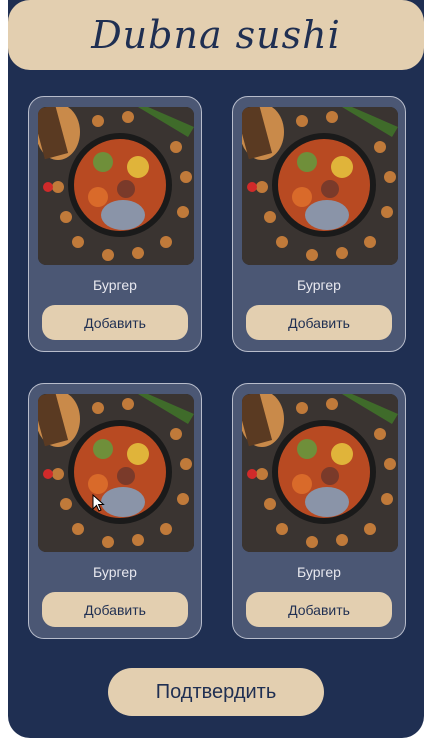 This screenshot has height=746, width=436. I want to click on mouse-pointer-icon, so click(98, 503).